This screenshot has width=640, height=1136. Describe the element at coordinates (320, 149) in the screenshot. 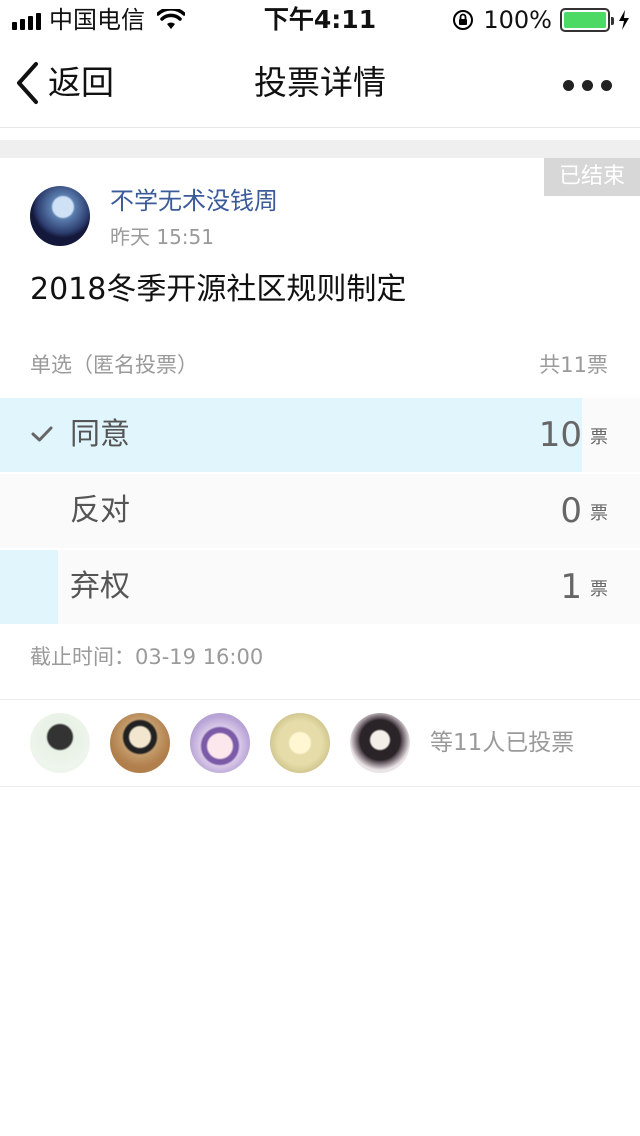

I see `section-gap` at that location.